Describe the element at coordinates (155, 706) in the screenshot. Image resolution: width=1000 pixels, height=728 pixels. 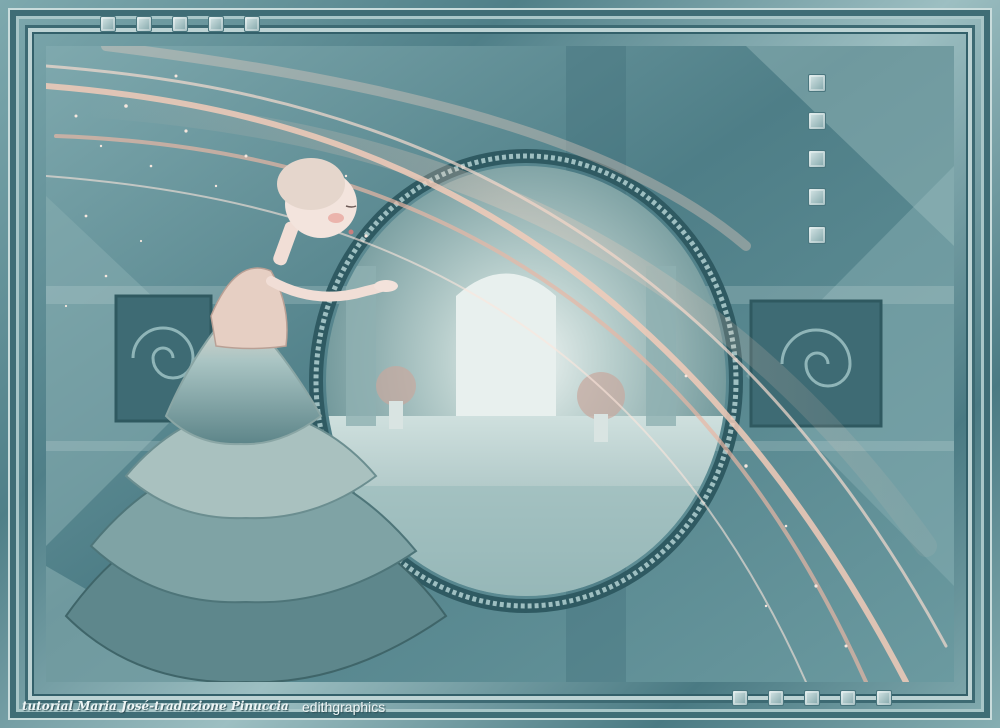
I see `tutorial-credit: tutorial Maria José-traduzione Pinuccia` at that location.